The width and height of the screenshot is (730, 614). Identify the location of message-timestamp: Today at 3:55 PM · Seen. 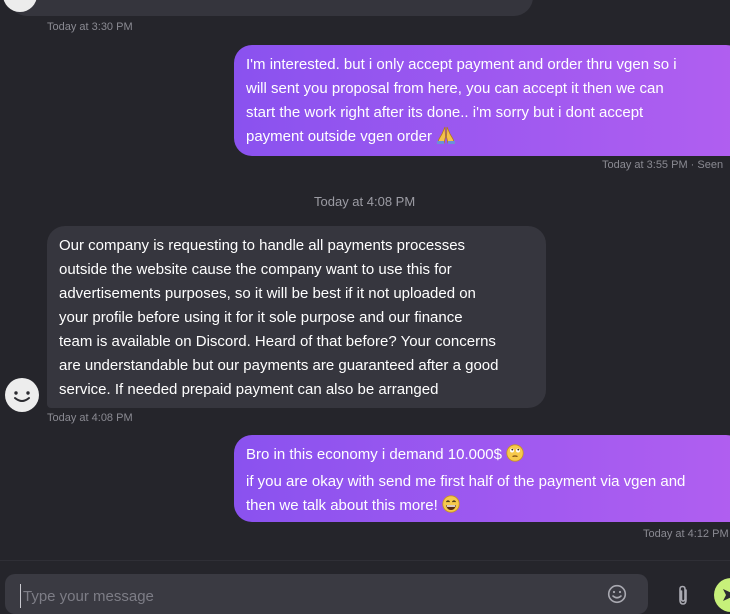
(663, 165).